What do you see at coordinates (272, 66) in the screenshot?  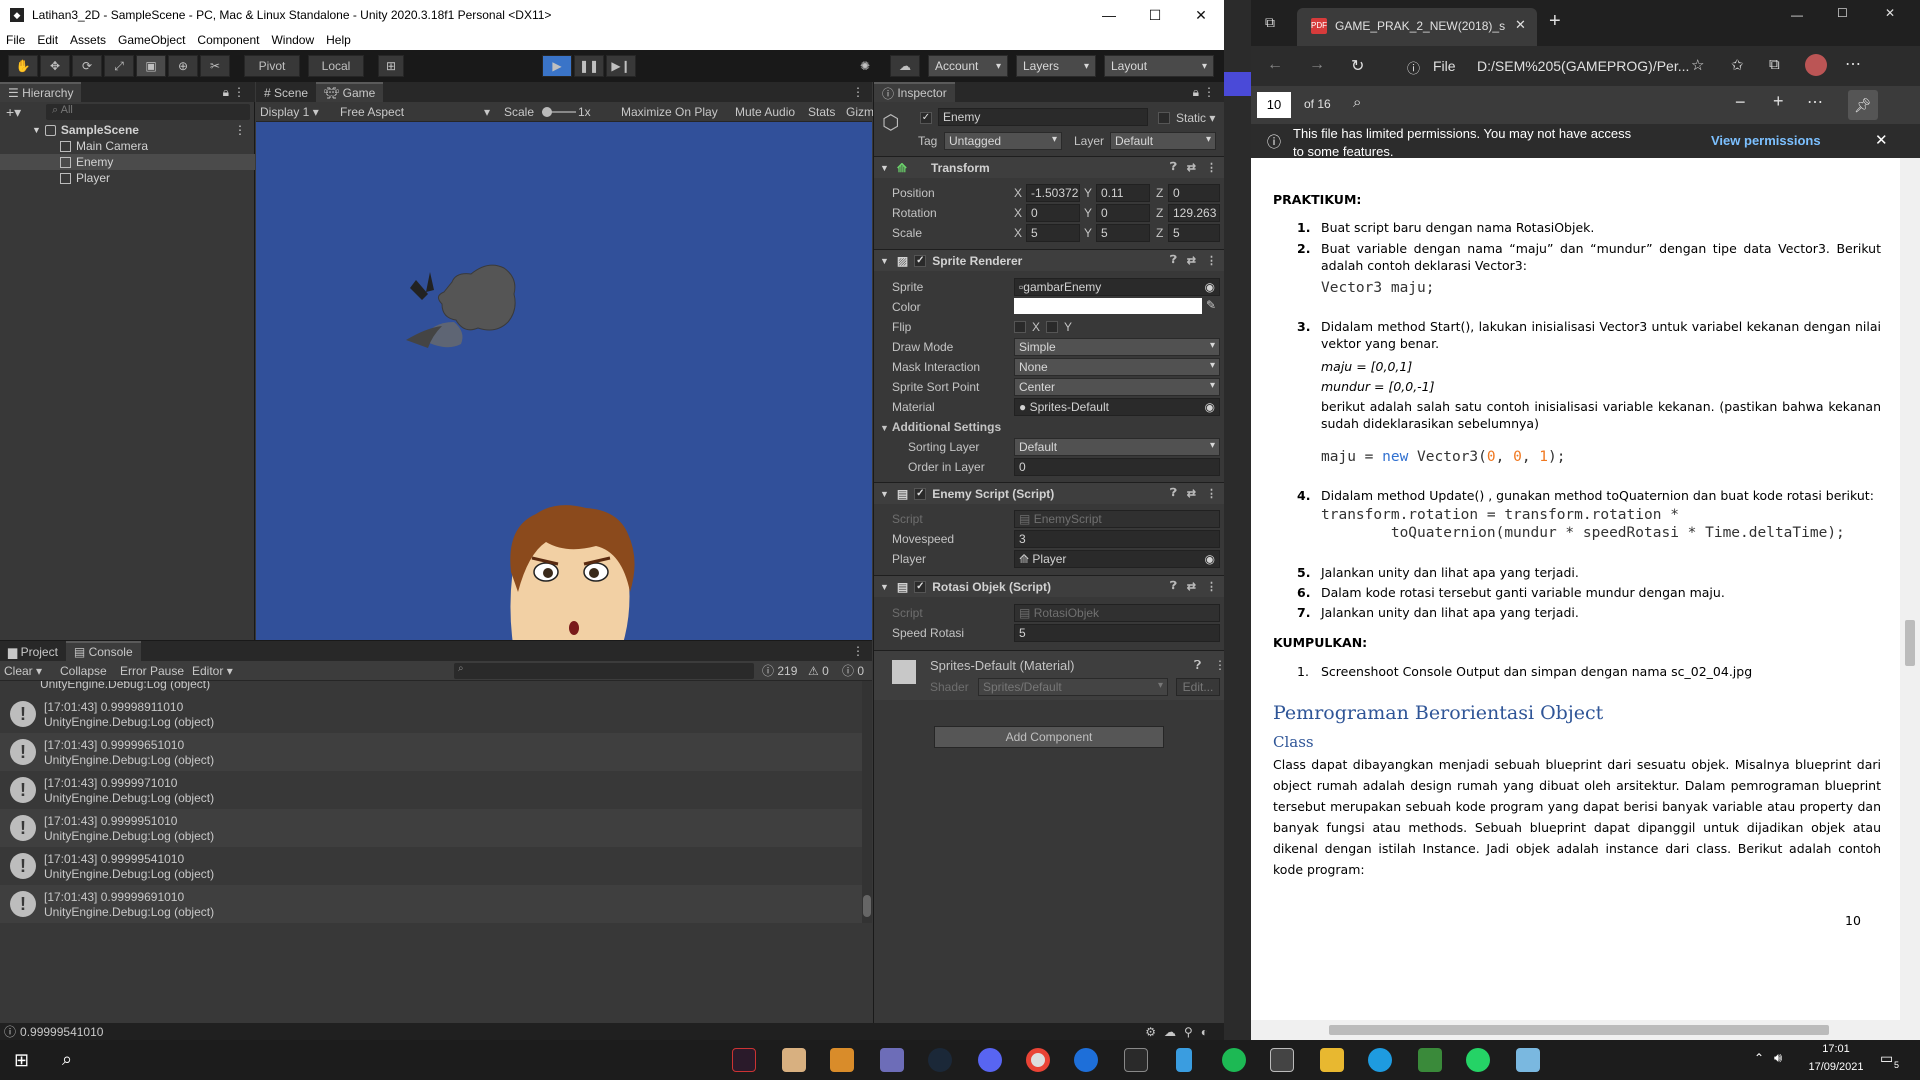 I see `pivot-button: Pivot` at bounding box center [272, 66].